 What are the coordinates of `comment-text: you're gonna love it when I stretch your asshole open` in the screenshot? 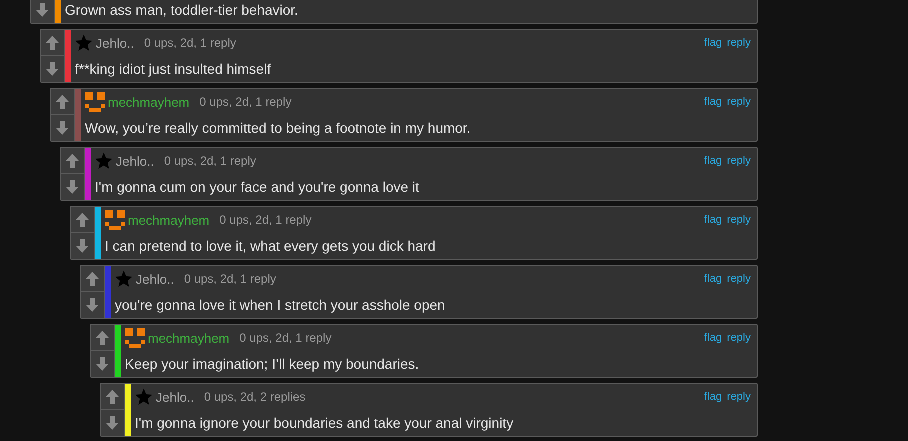 It's located at (280, 305).